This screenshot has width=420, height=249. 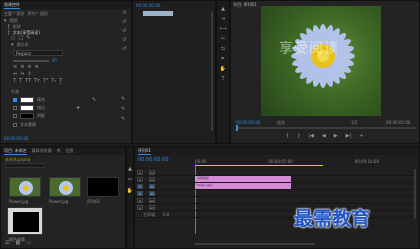 I want to click on track-row: ⊡ V2 享受阅读, so click(x=277, y=179).